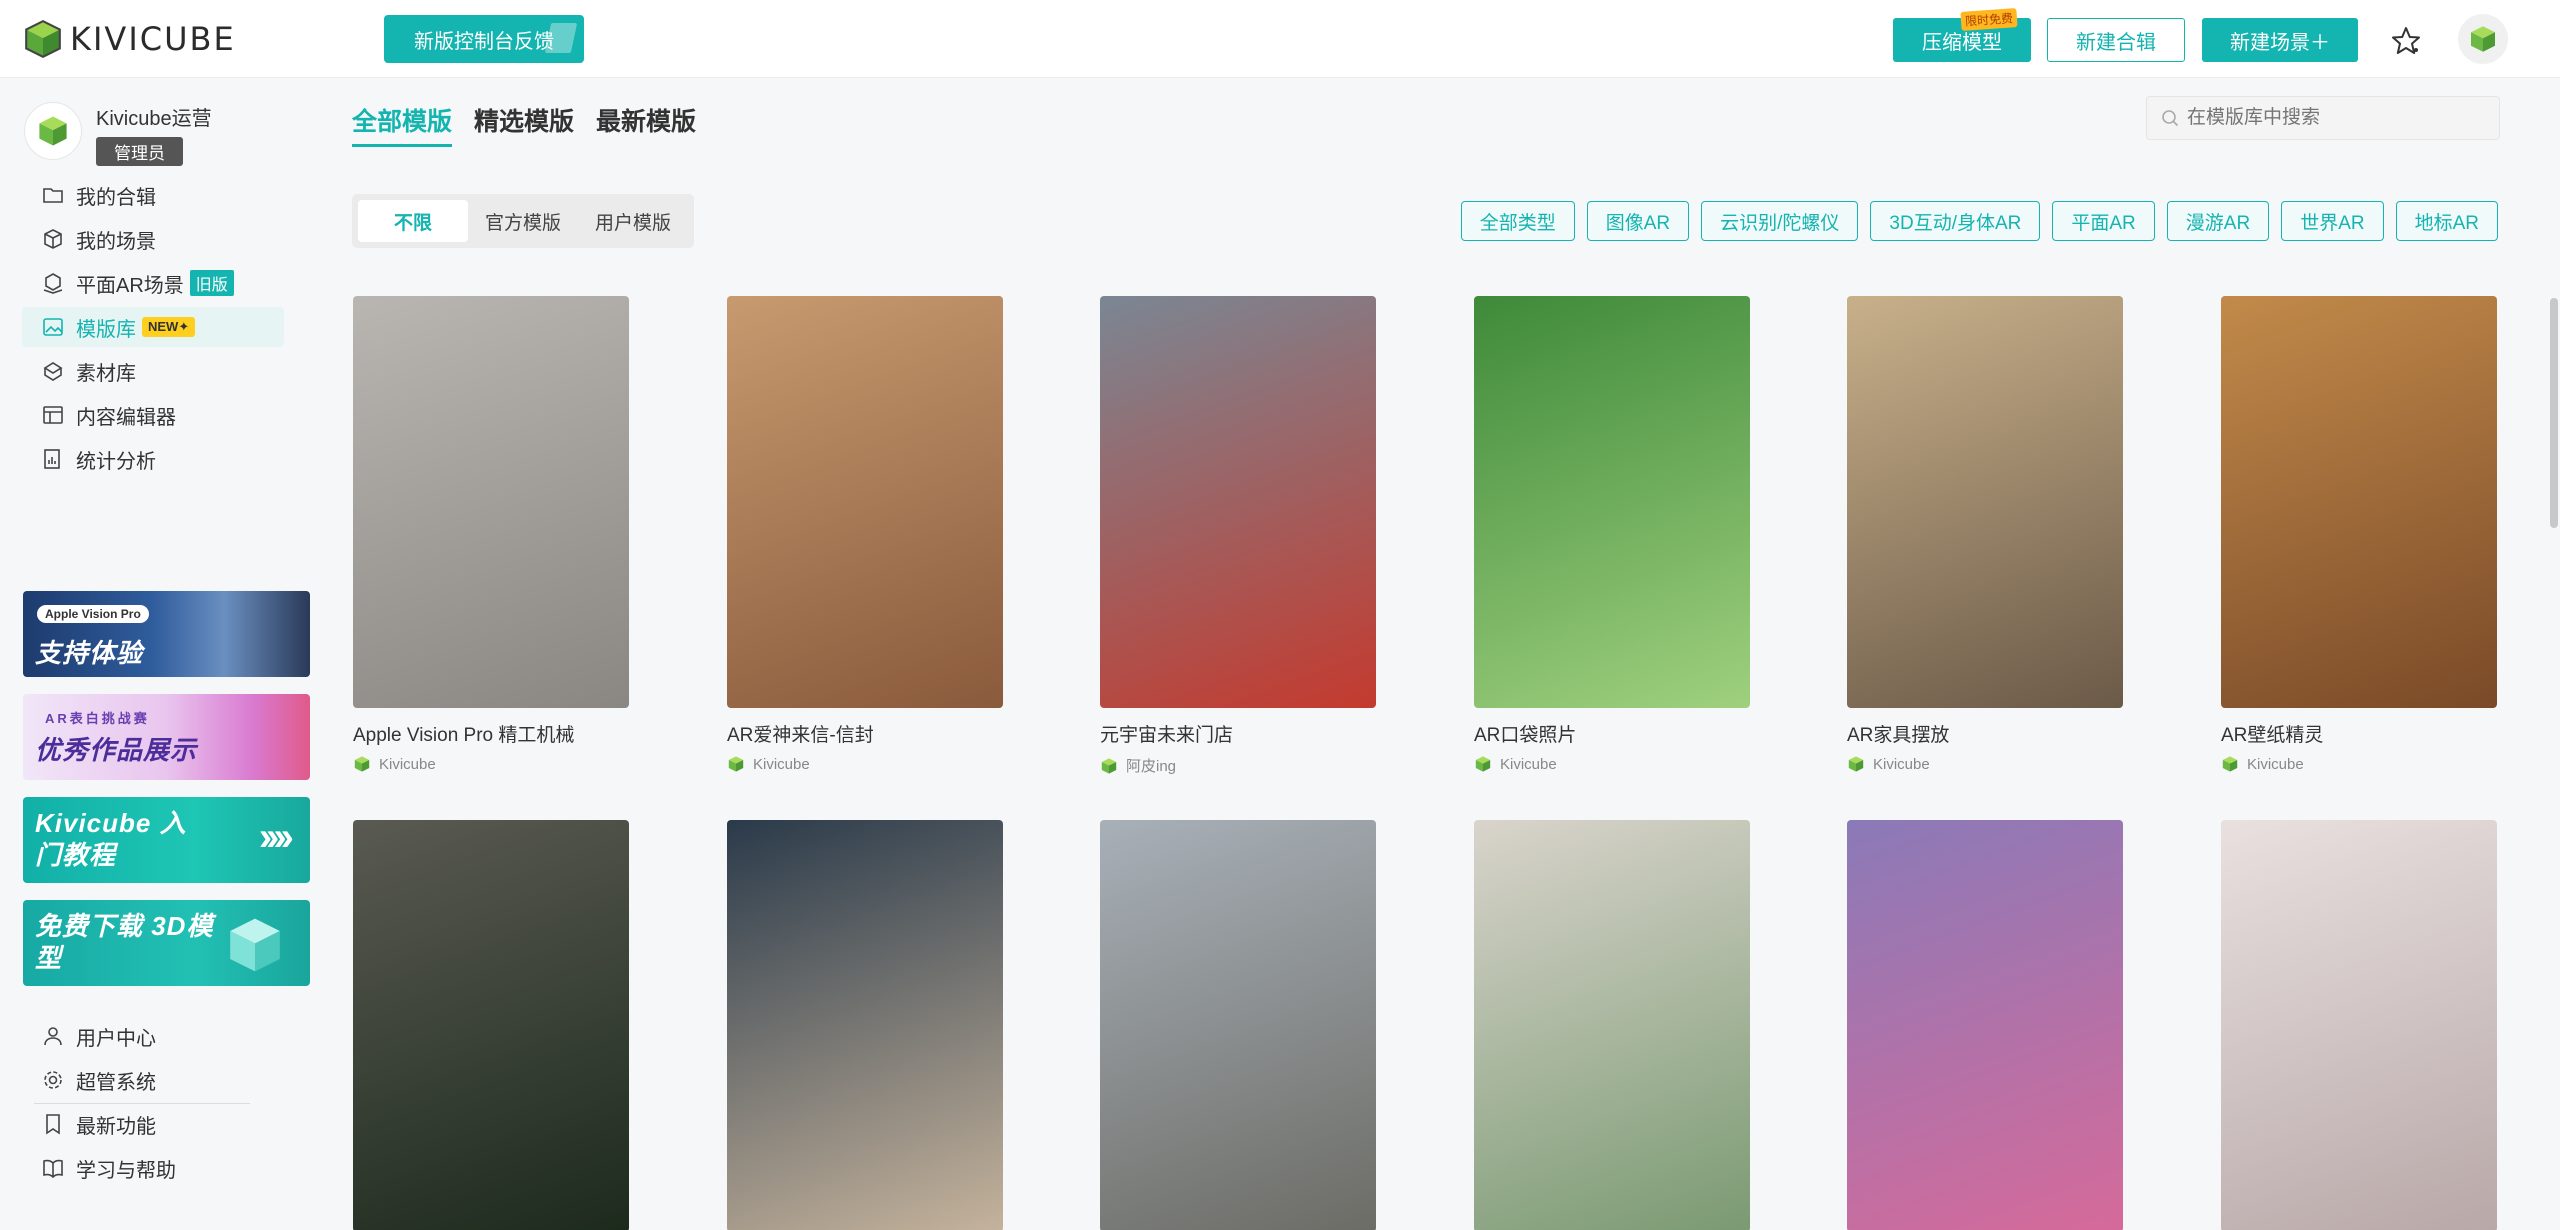 This screenshot has width=2560, height=1230. What do you see at coordinates (2446, 221) in the screenshot?
I see `filter-landmark-ar: 地标AR` at bounding box center [2446, 221].